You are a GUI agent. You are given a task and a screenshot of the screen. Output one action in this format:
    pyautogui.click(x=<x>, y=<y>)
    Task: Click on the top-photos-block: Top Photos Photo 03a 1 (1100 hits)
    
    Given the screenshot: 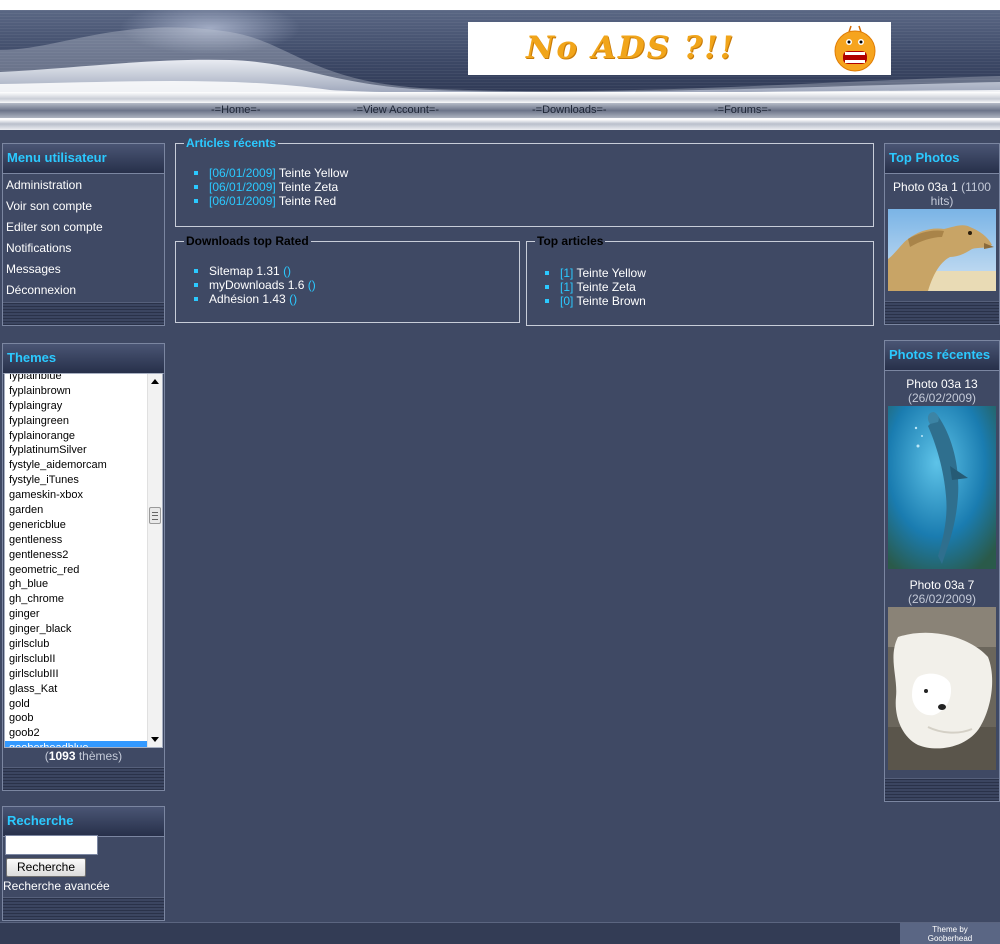 What is the action you would take?
    pyautogui.click(x=942, y=234)
    